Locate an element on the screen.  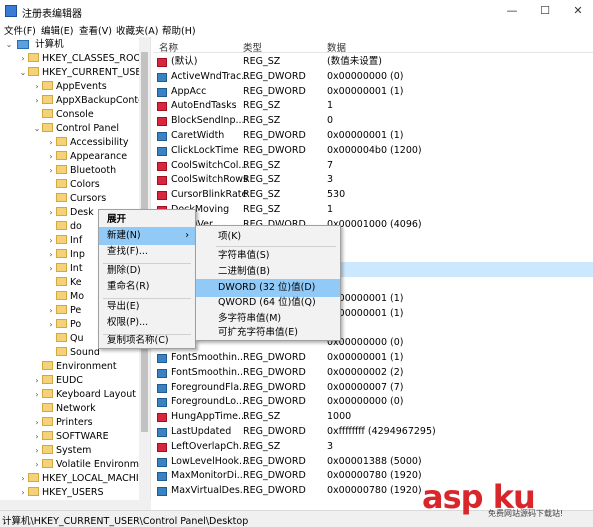
close-button: ✕ is located at coordinates (578, 11).